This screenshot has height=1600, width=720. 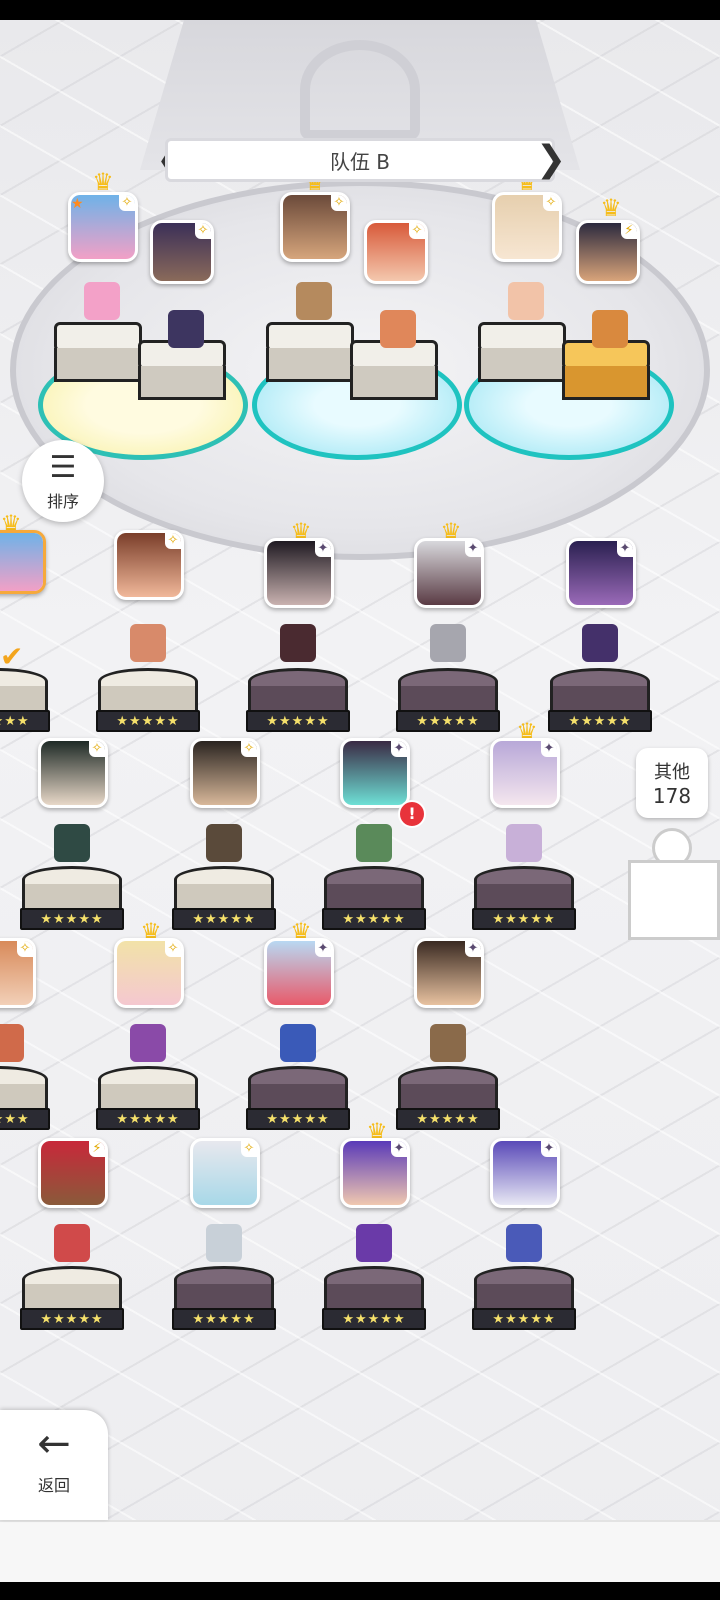 What do you see at coordinates (23, 562) in the screenshot?
I see `roster-portrait-selected` at bounding box center [23, 562].